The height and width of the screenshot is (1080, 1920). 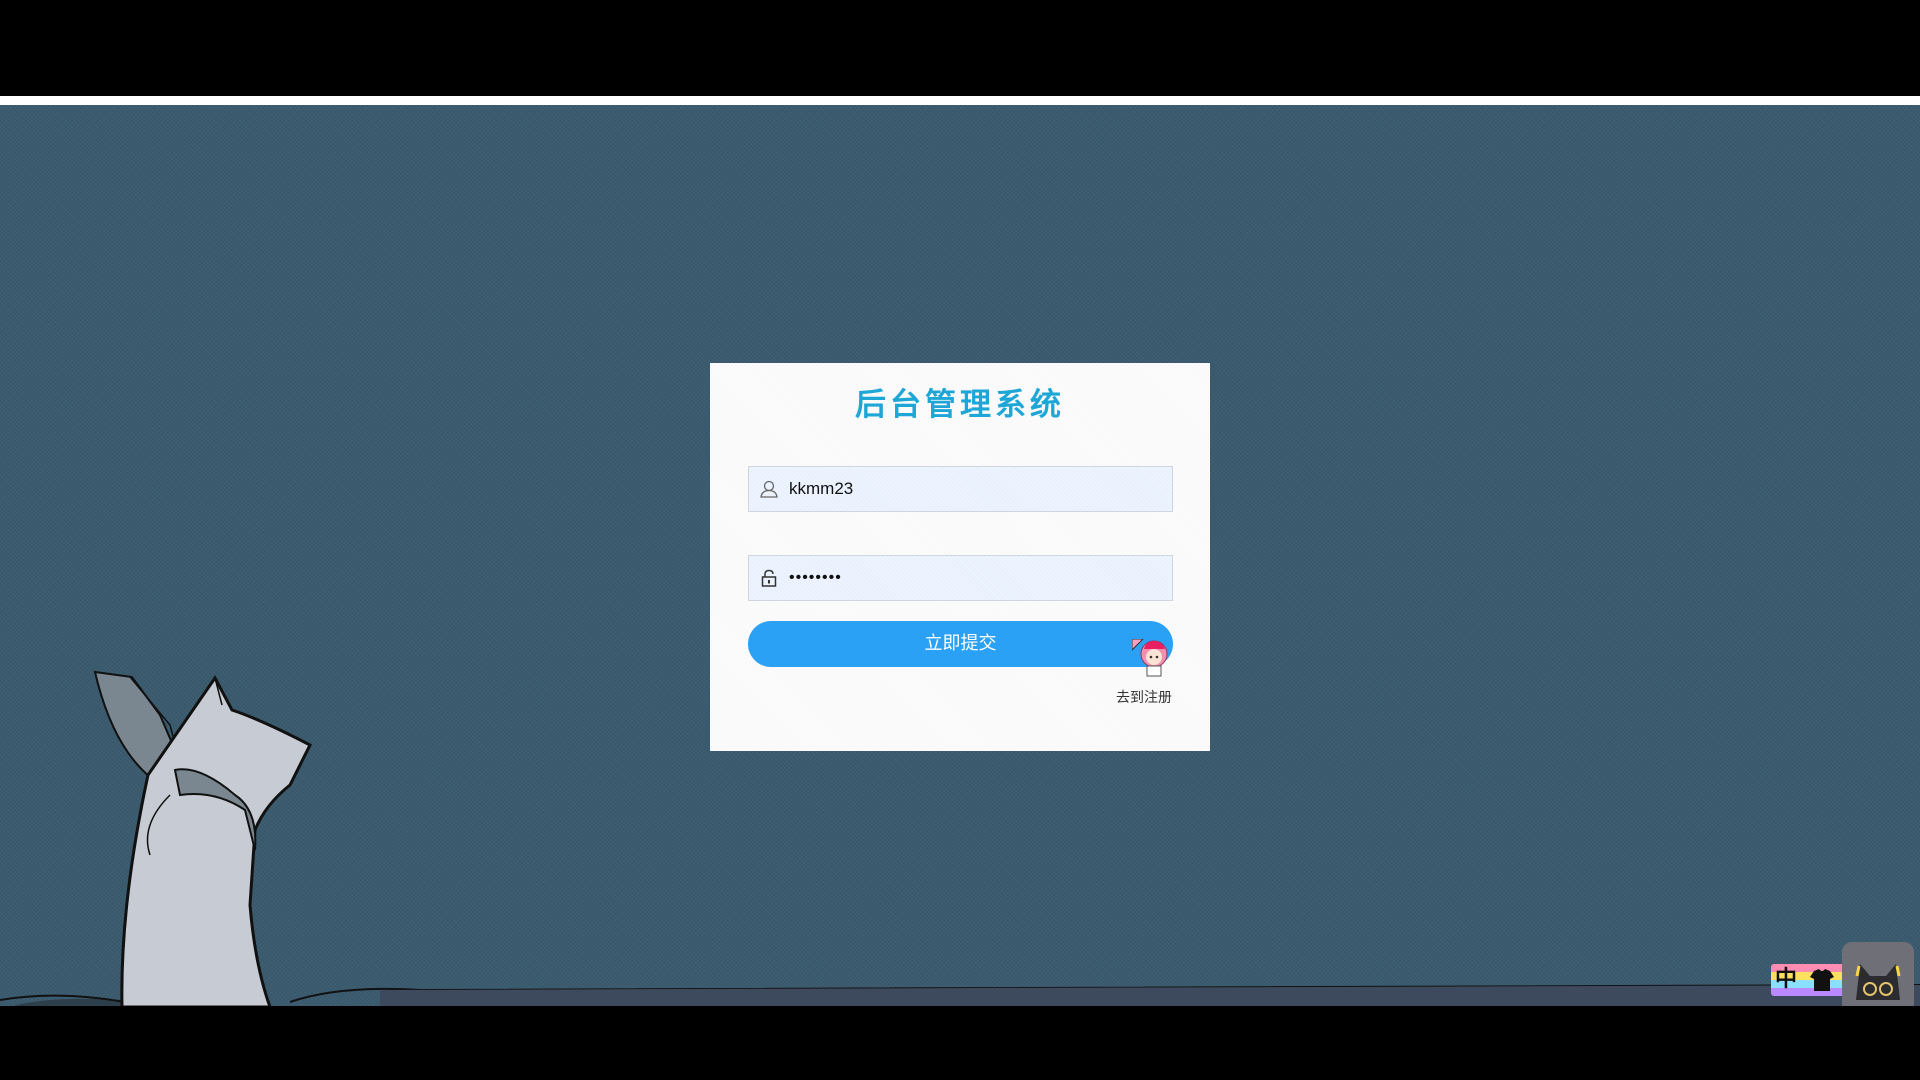 What do you see at coordinates (1144, 697) in the screenshot?
I see `register-link: 去到注册` at bounding box center [1144, 697].